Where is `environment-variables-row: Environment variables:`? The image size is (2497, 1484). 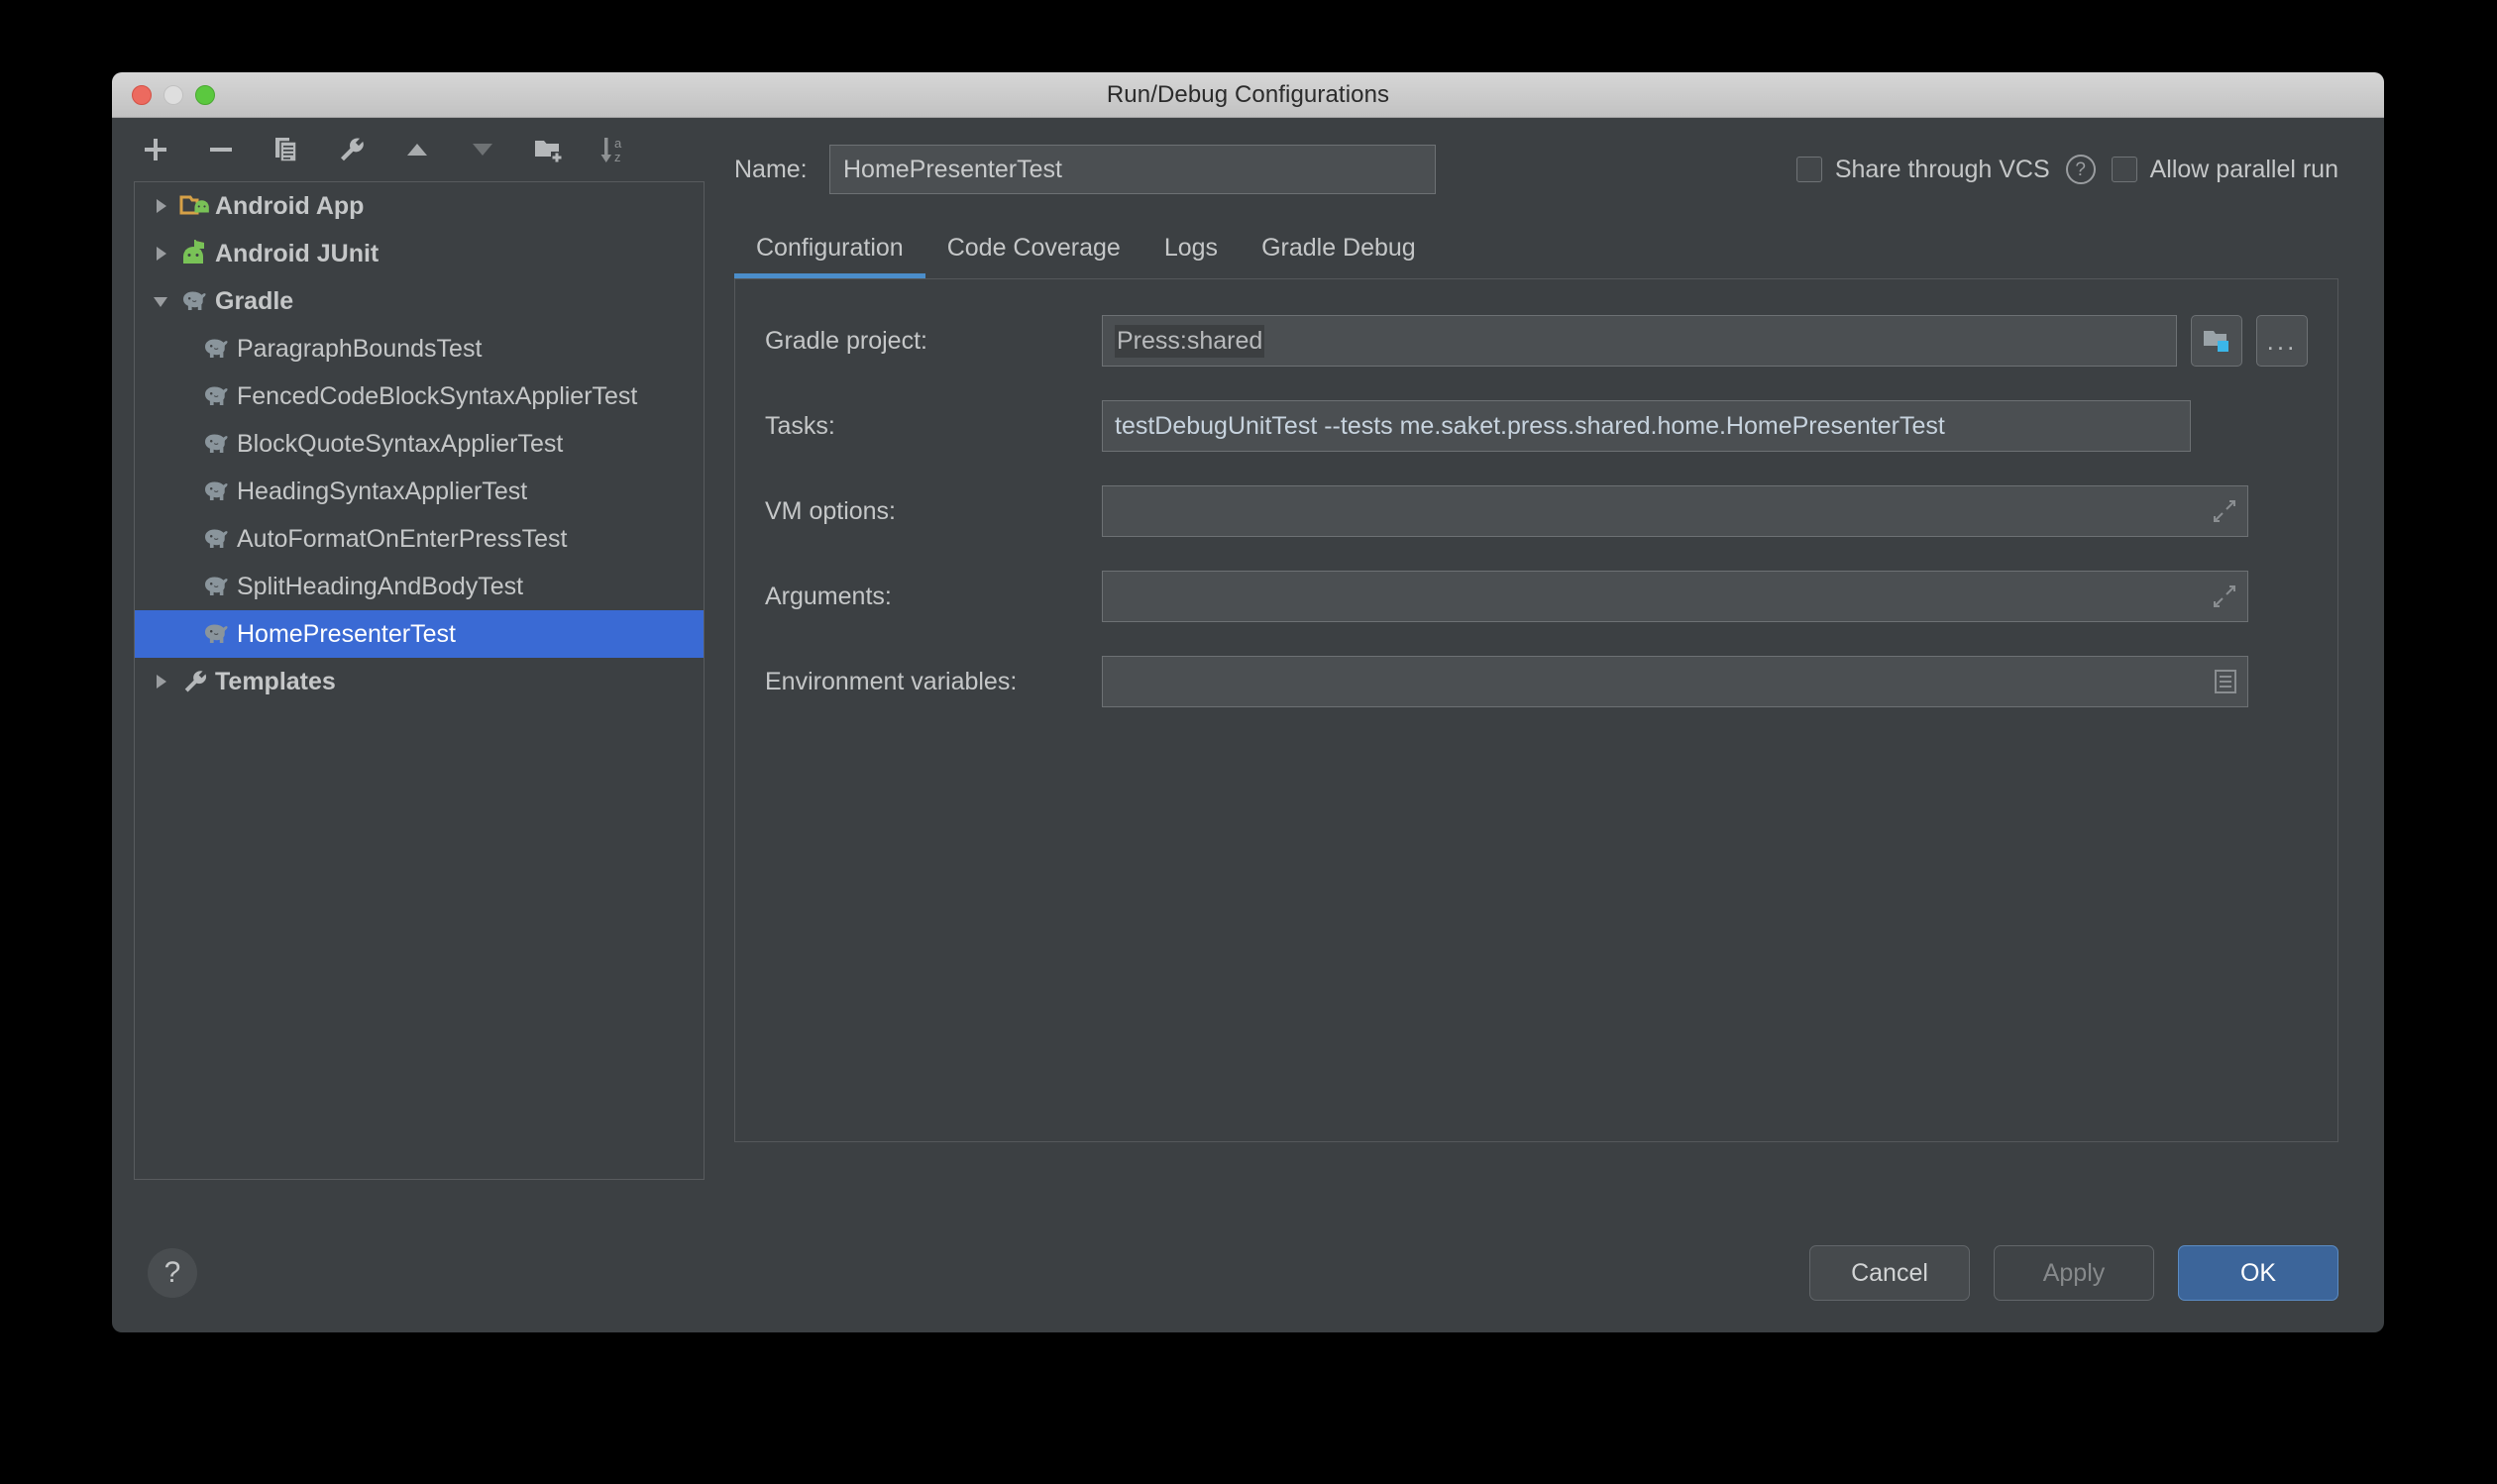 environment-variables-row: Environment variables: is located at coordinates (1536, 682).